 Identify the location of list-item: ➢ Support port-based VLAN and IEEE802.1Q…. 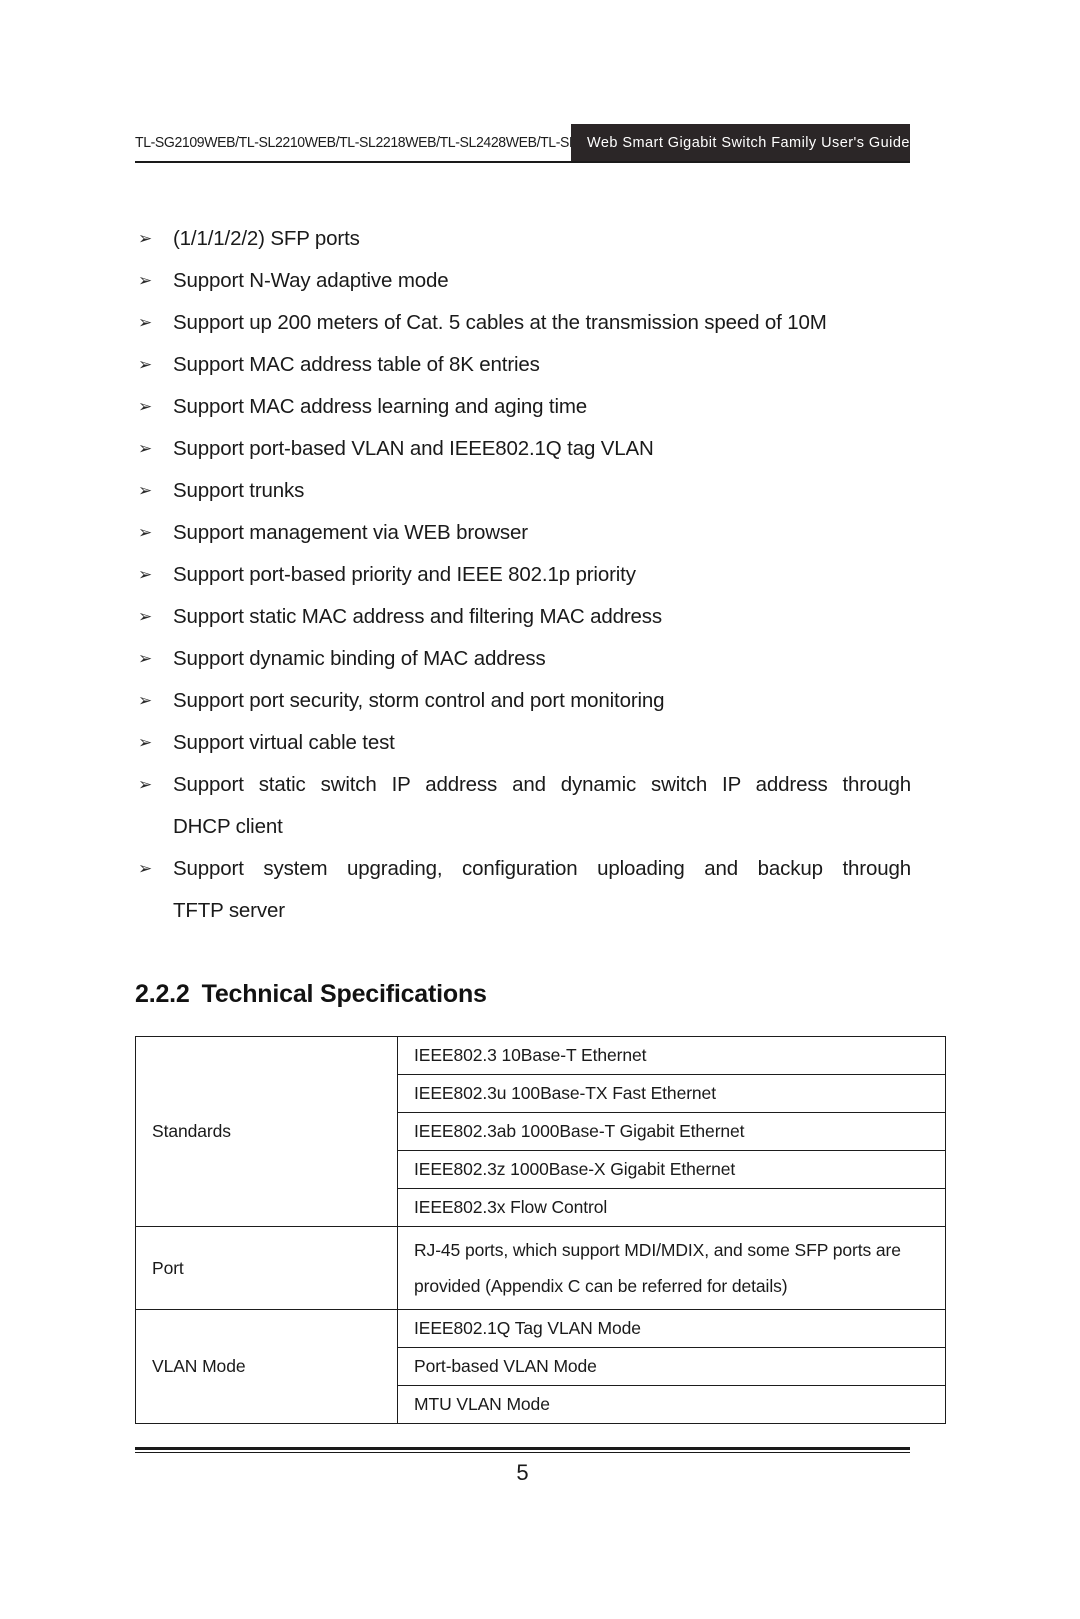
(523, 449).